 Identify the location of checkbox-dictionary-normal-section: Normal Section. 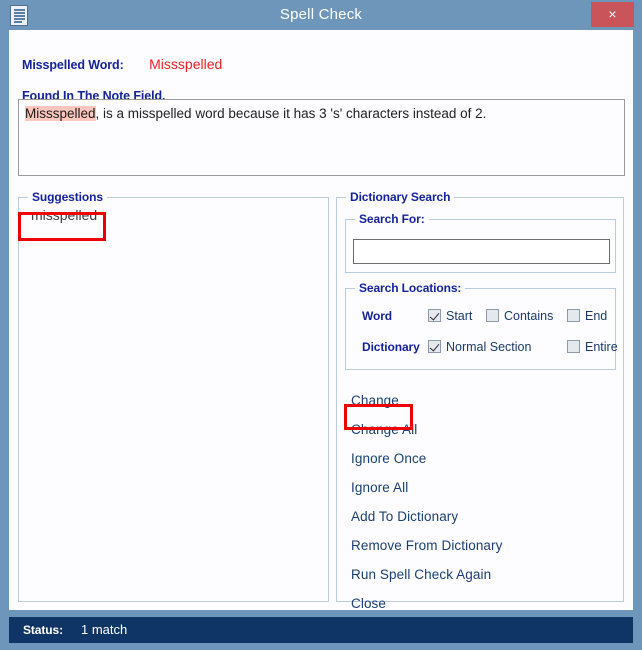
(479, 347).